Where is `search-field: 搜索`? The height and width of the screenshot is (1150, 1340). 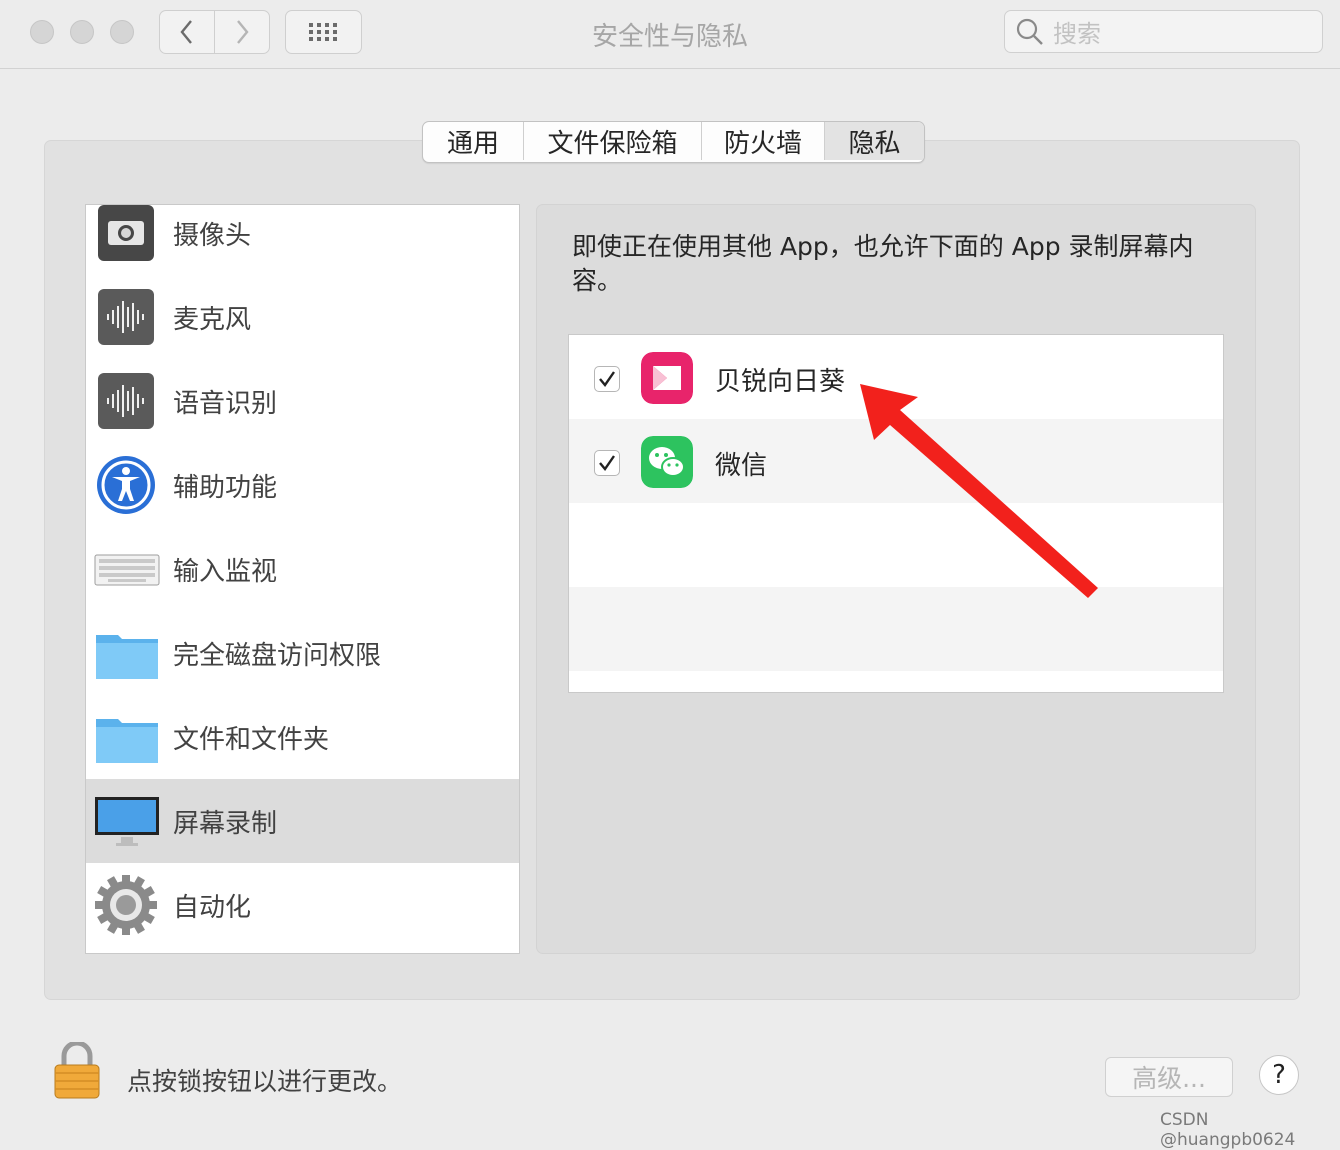 search-field: 搜索 is located at coordinates (1163, 31).